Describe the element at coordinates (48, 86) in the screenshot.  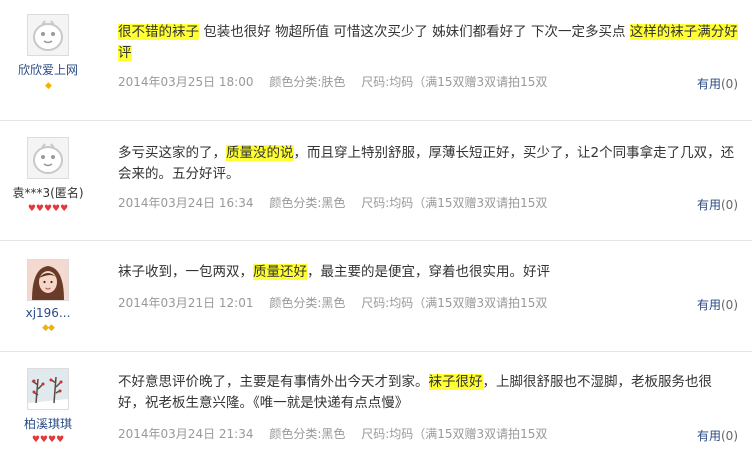
I see `diamond-level-icon: ◆` at that location.